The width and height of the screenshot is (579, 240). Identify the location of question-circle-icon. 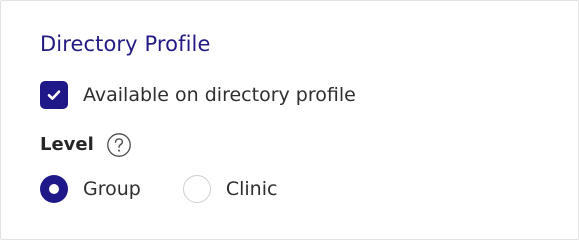
(119, 145).